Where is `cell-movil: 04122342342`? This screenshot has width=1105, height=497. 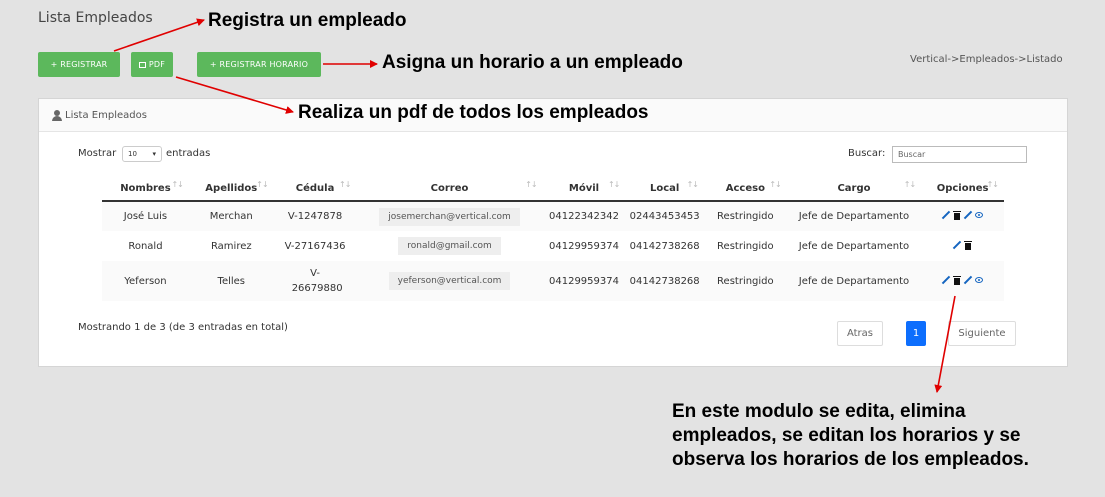
cell-movil: 04122342342 is located at coordinates (584, 216).